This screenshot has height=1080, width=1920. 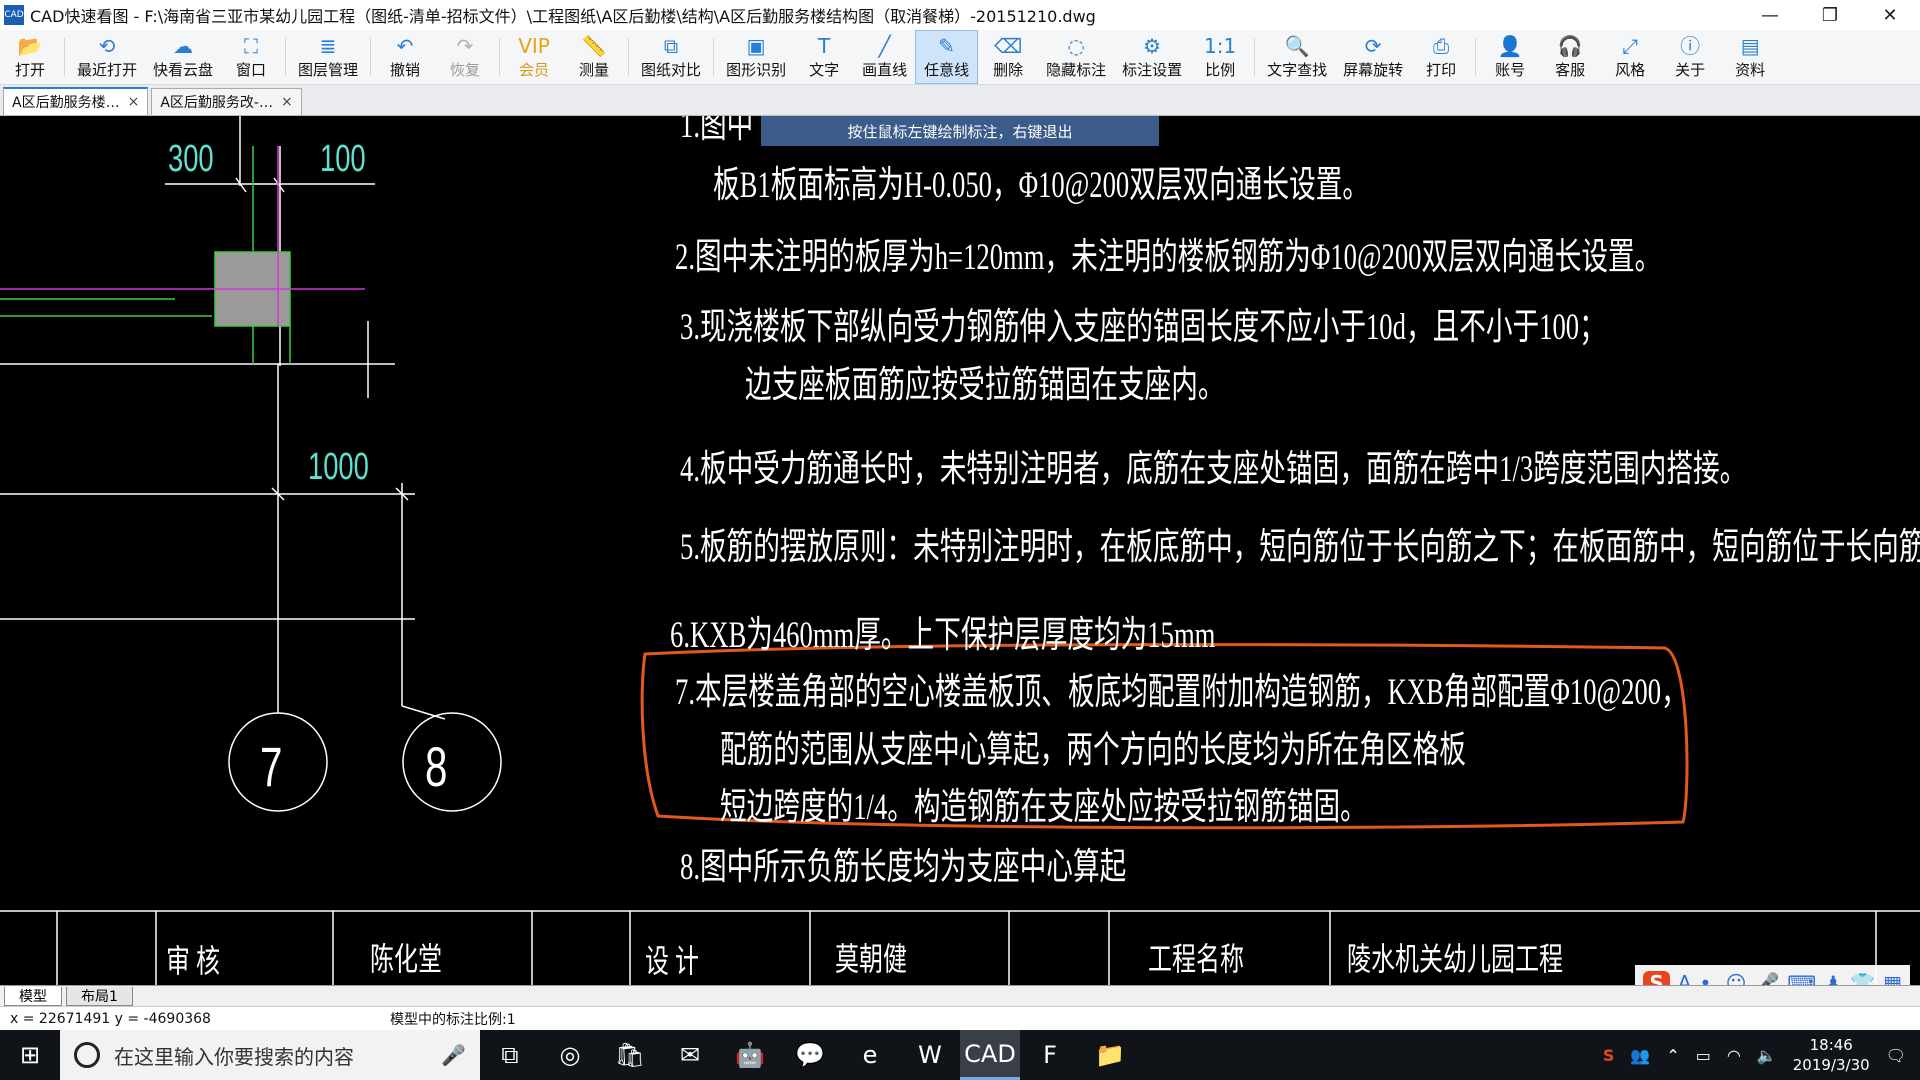 I want to click on toolbar-label: 打开, so click(x=29, y=69).